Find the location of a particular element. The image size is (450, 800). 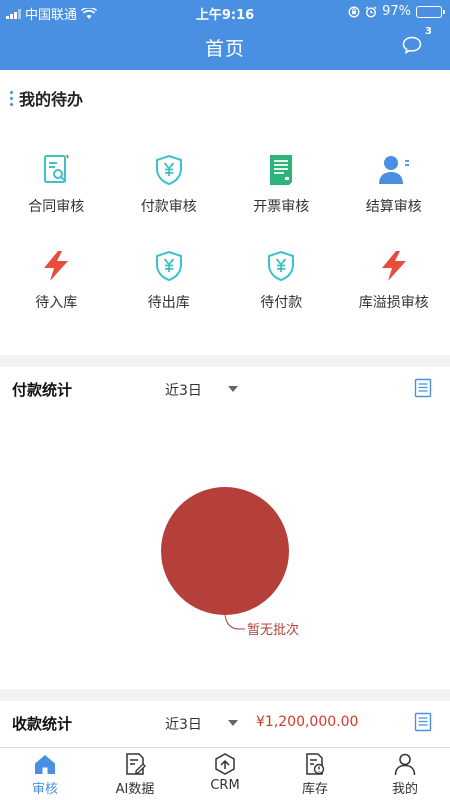

todo-title: 我的待办 is located at coordinates (51, 99).